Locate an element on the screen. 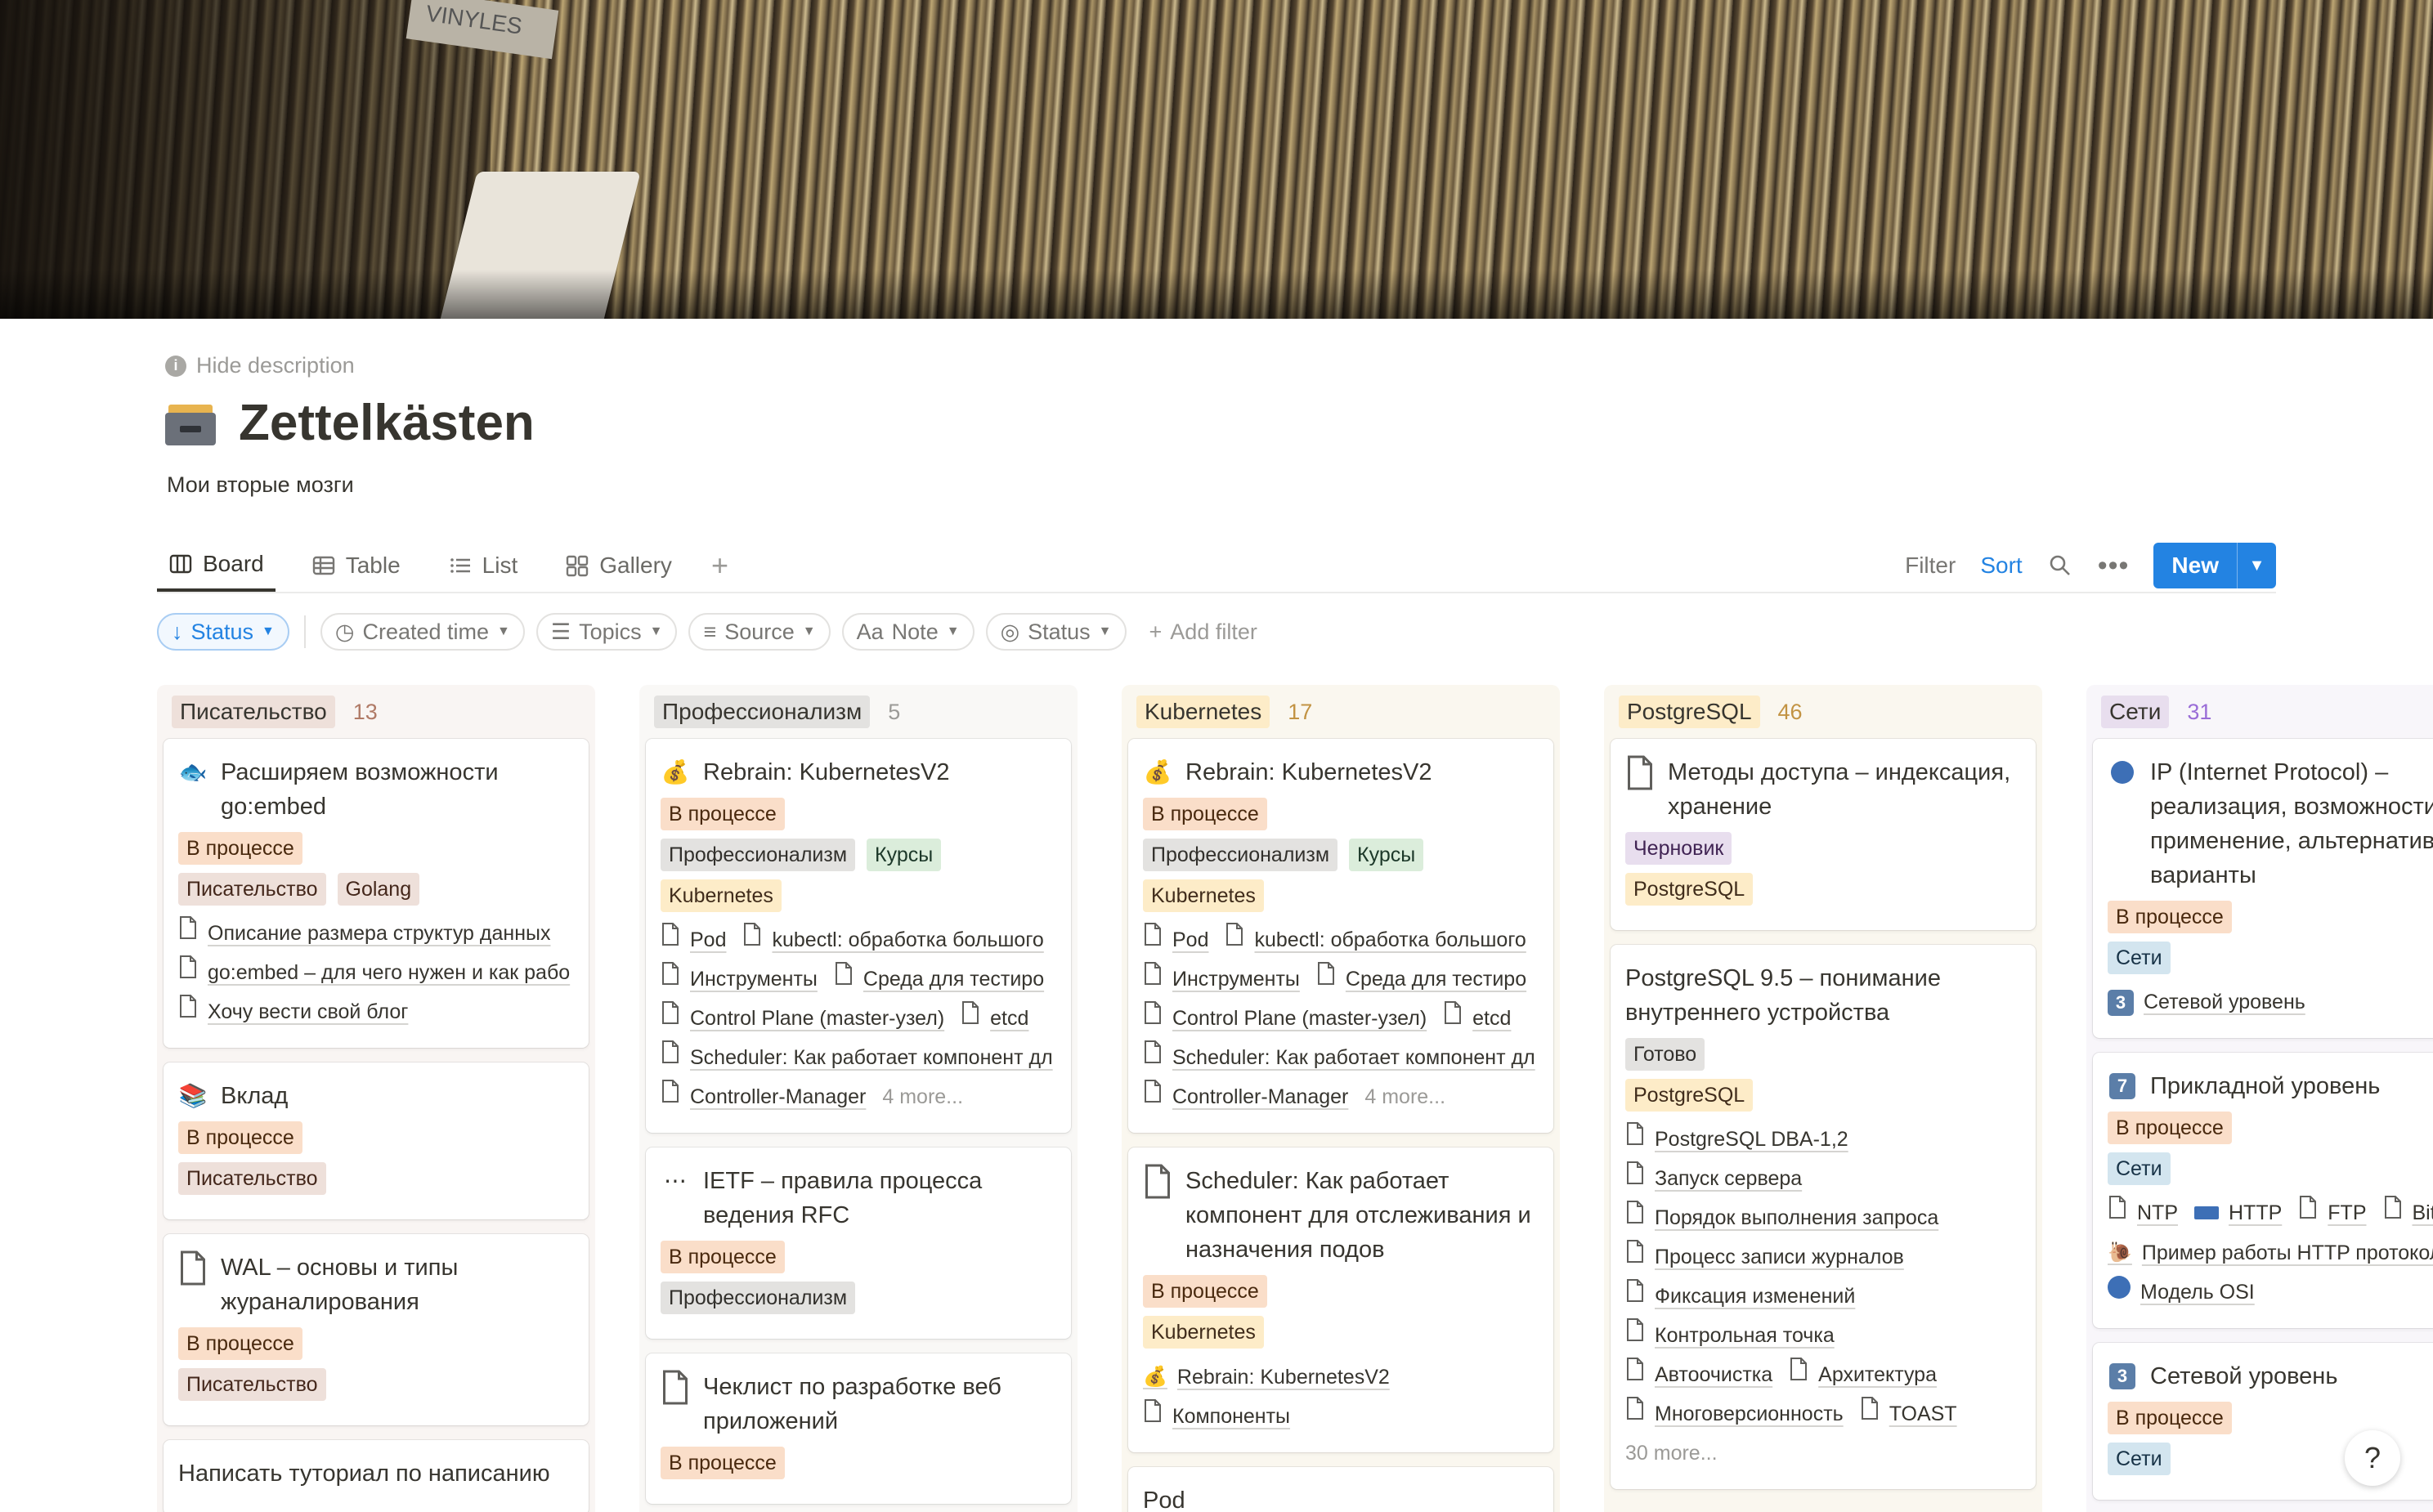 Image resolution: width=2433 pixels, height=1512 pixels. column-name: PostgreSQL is located at coordinates (1689, 712).